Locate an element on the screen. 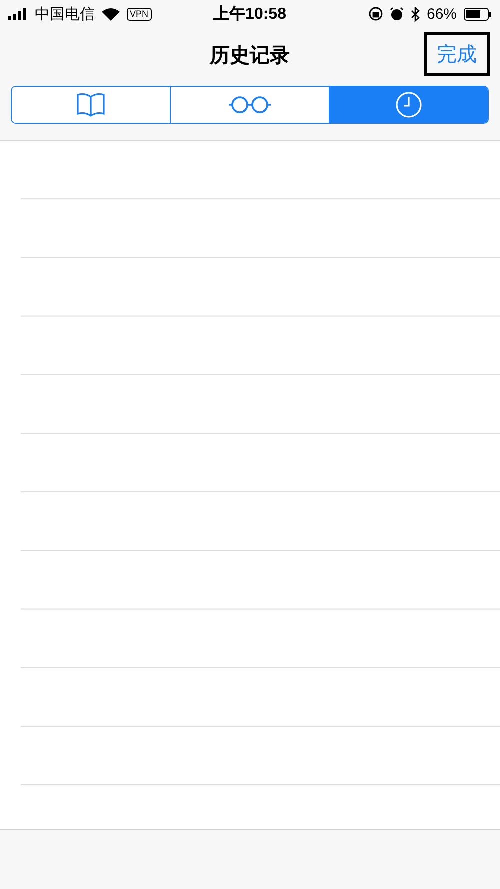  vpn-badge: VPN is located at coordinates (139, 14).